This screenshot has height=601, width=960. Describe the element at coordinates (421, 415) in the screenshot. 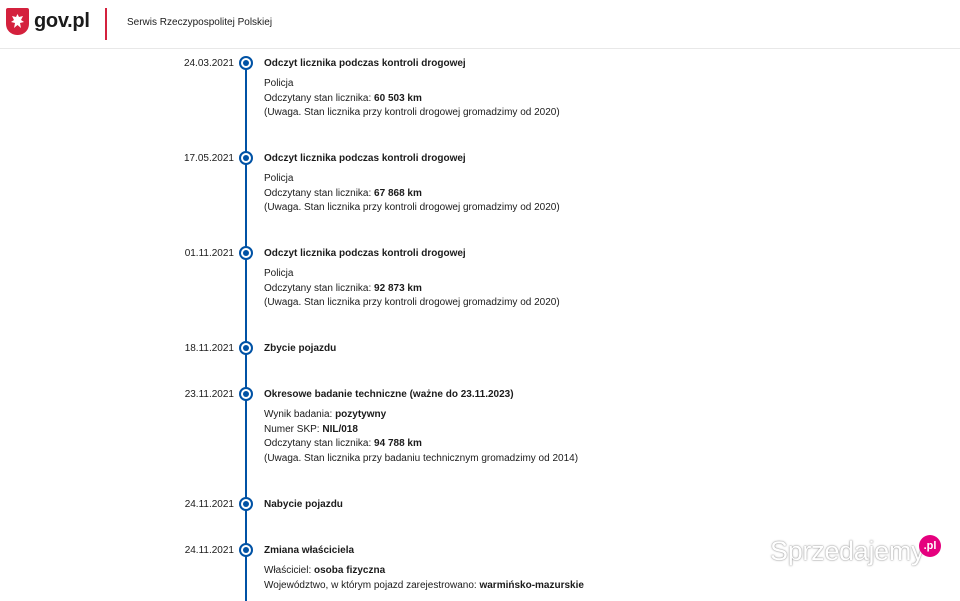

I see `result-line: Wynik badania: pozytywny` at that location.